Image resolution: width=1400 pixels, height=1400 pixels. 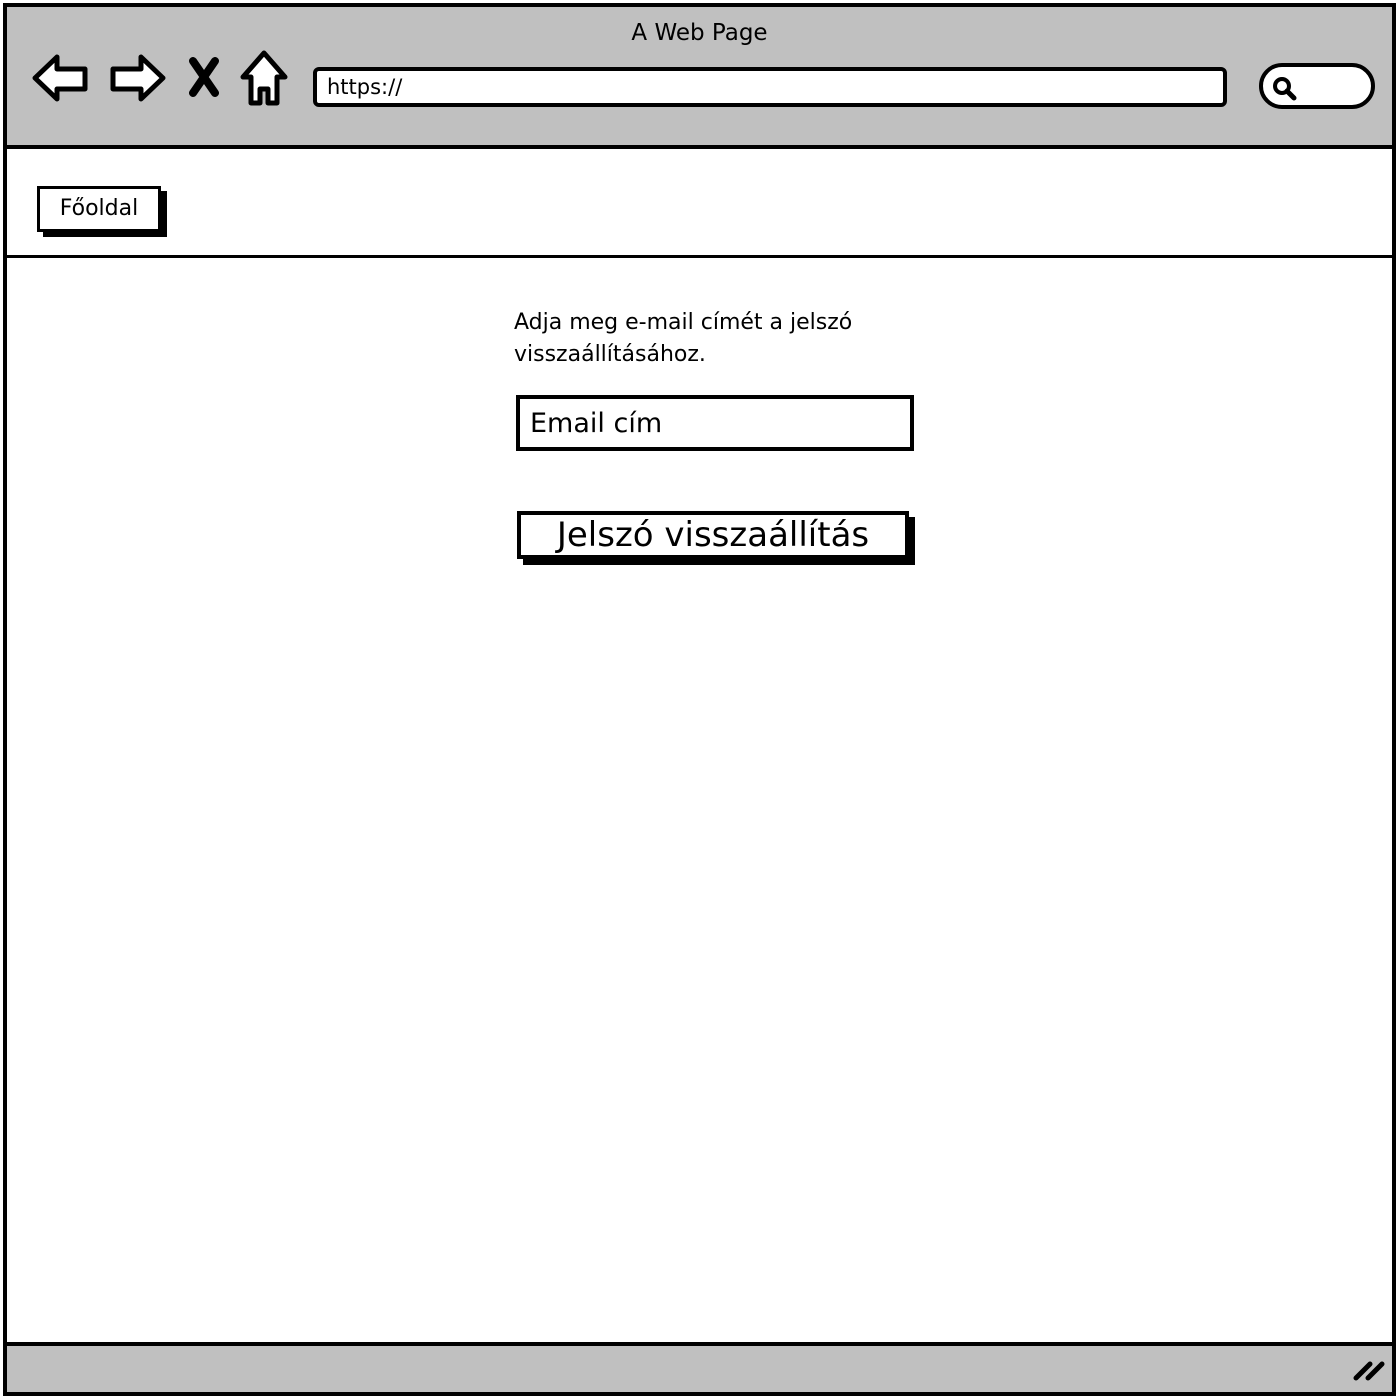 What do you see at coordinates (1369, 1370) in the screenshot?
I see `resize-handle-icon` at bounding box center [1369, 1370].